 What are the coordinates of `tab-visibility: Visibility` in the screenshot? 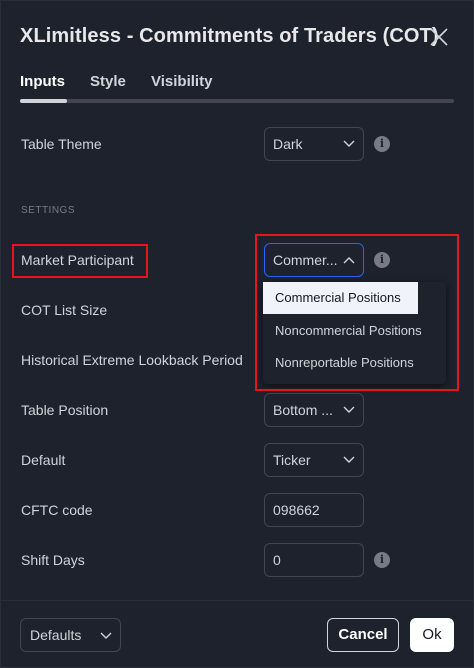 It's located at (181, 81).